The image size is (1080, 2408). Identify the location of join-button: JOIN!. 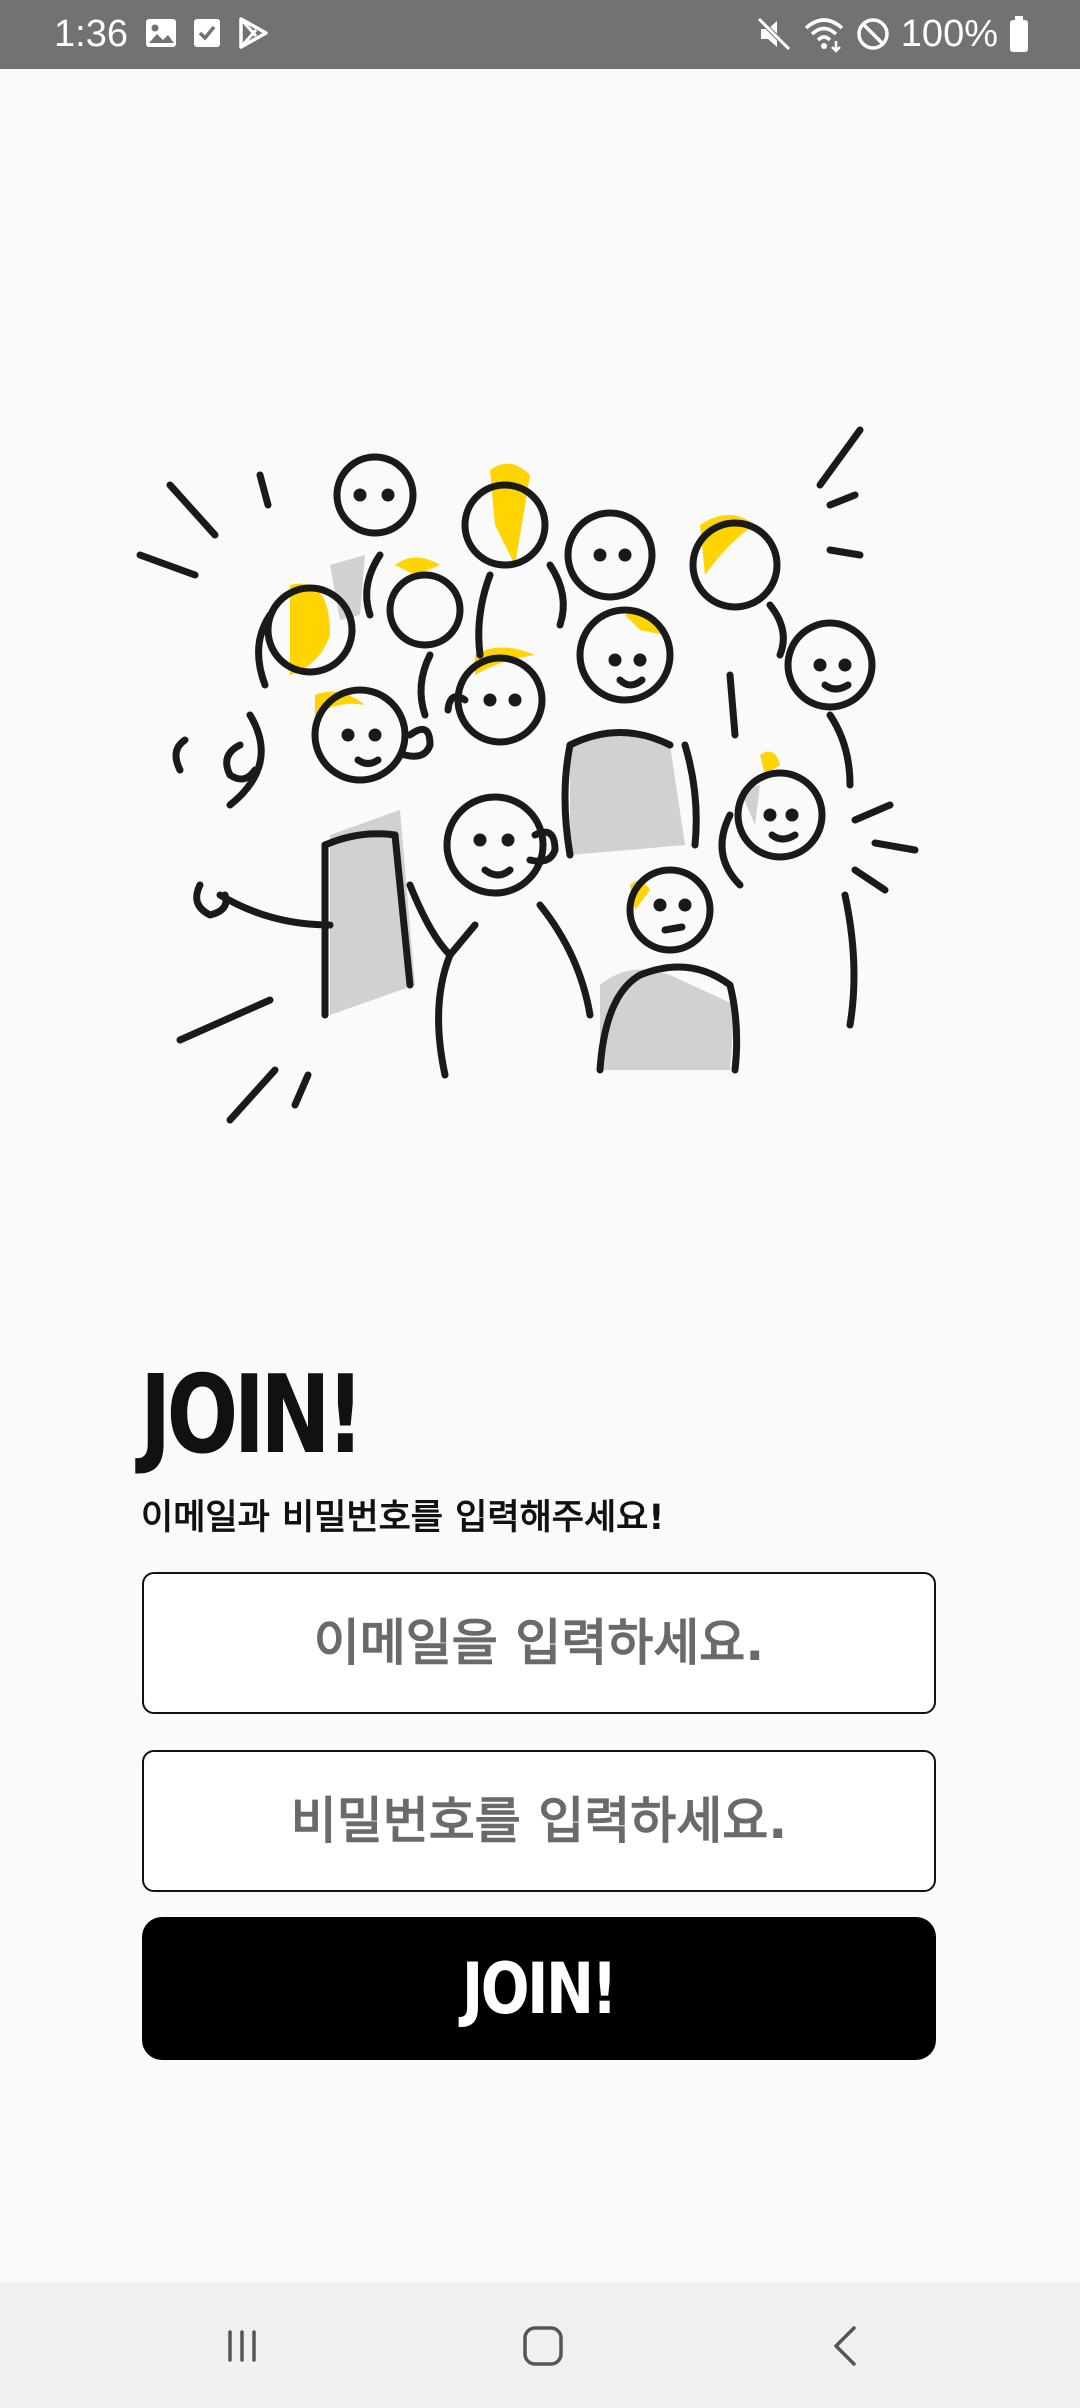
(539, 1988).